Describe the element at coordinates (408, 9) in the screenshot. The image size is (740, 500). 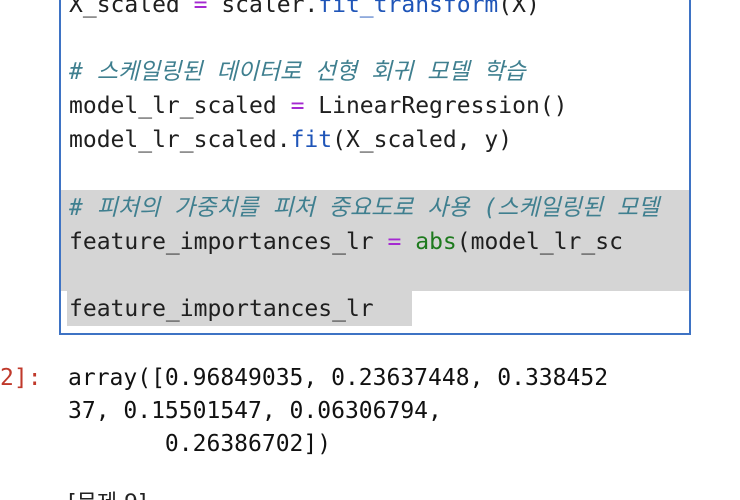
I see `code-token: fit_transform` at that location.